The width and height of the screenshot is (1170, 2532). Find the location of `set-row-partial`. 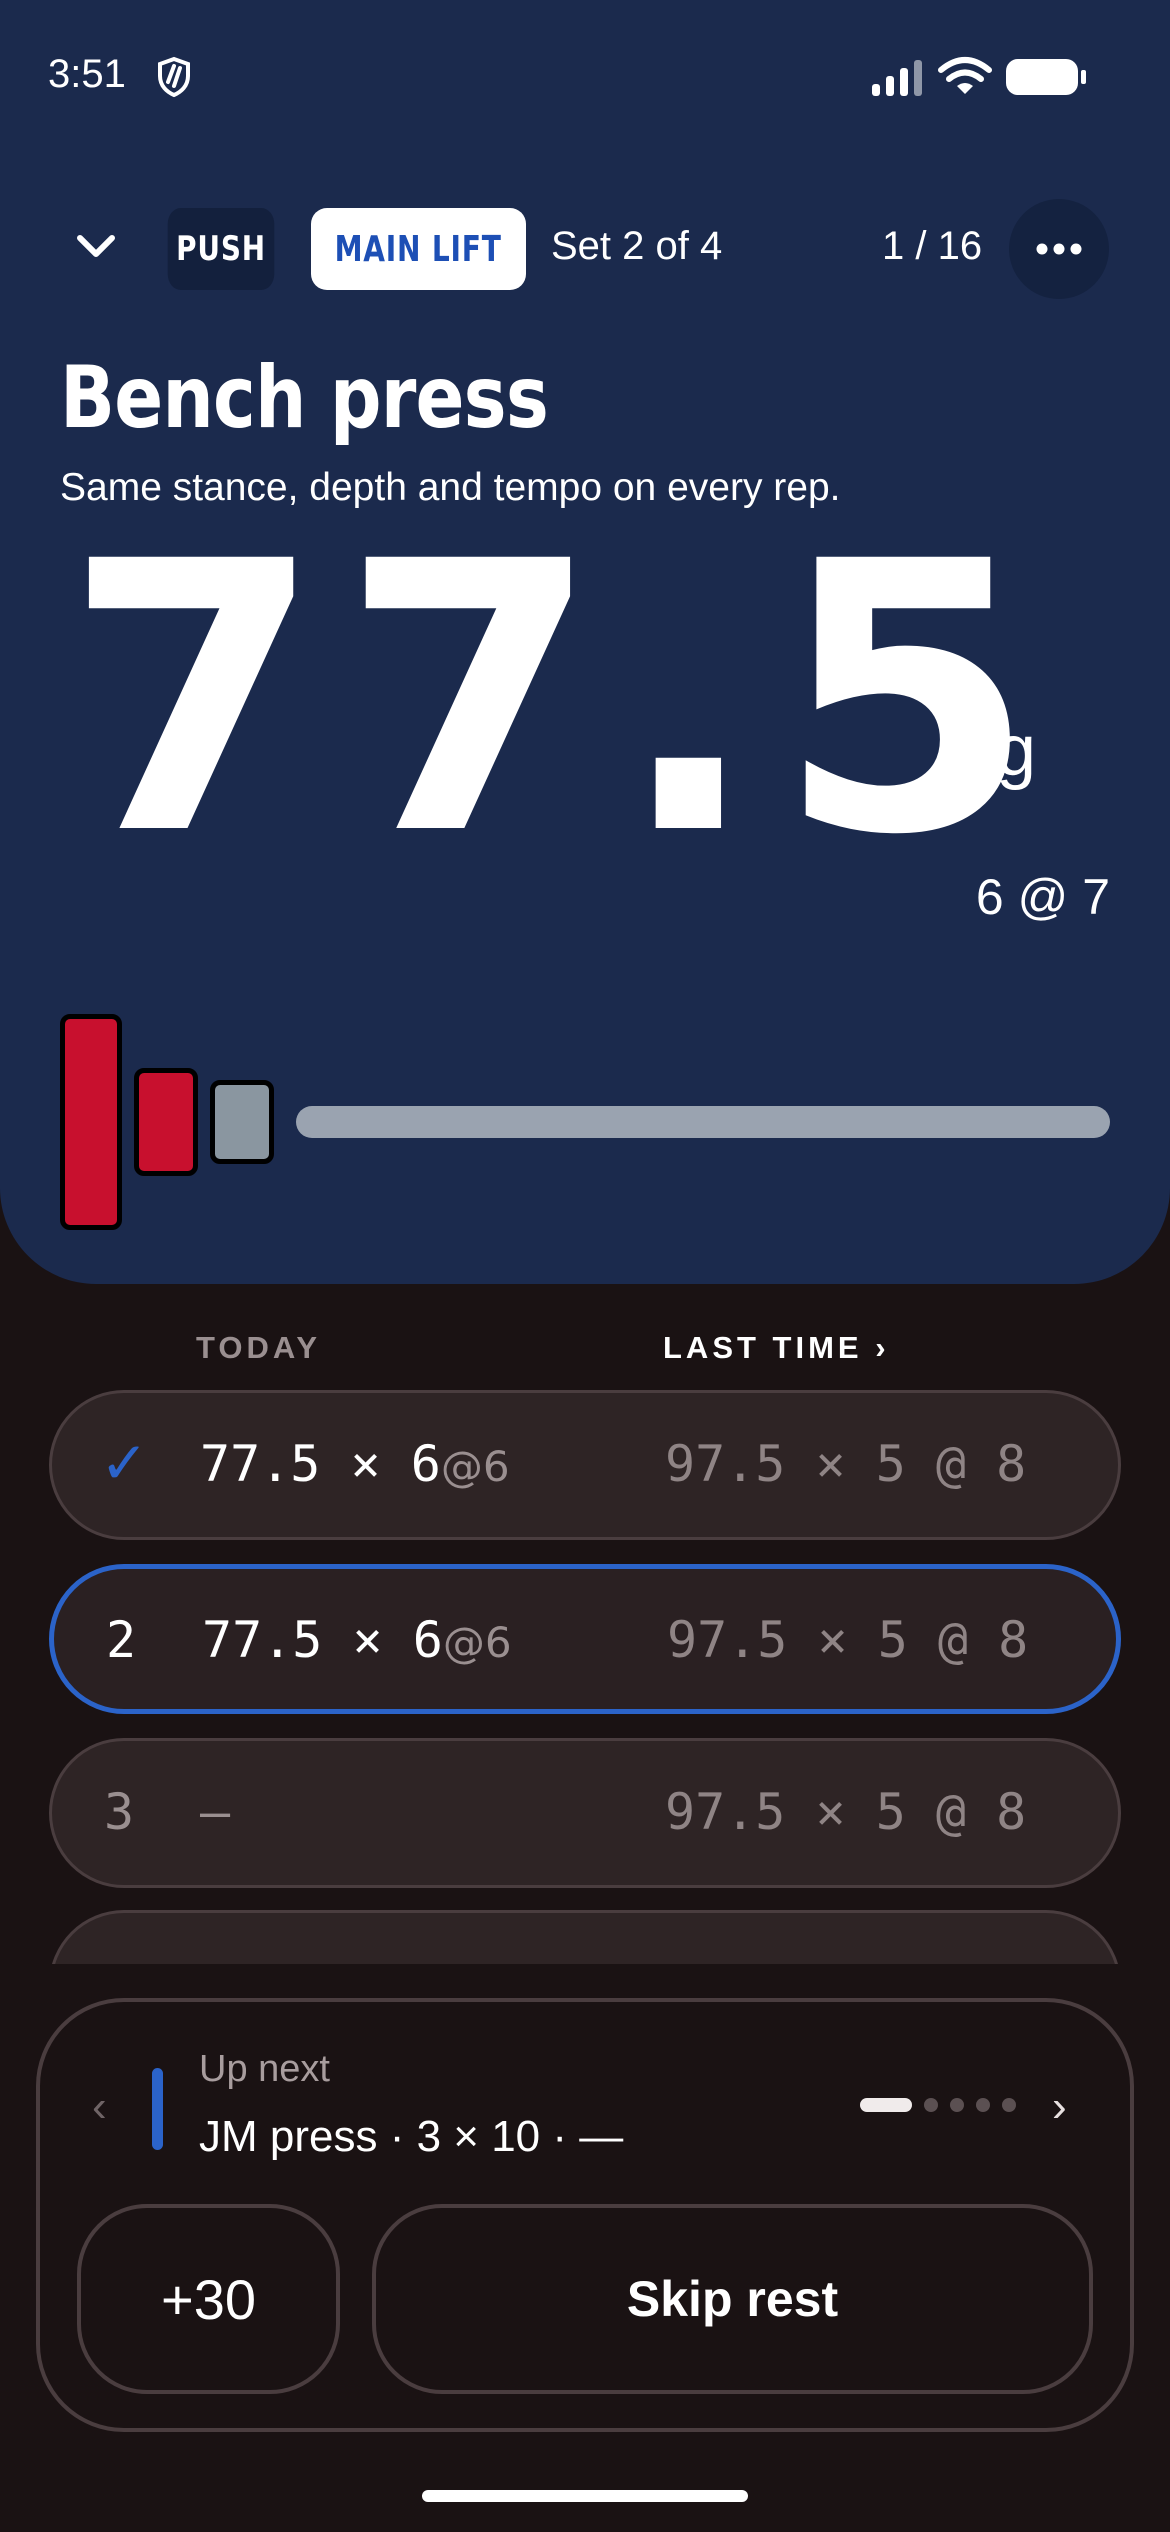

set-row-partial is located at coordinates (585, 1937).